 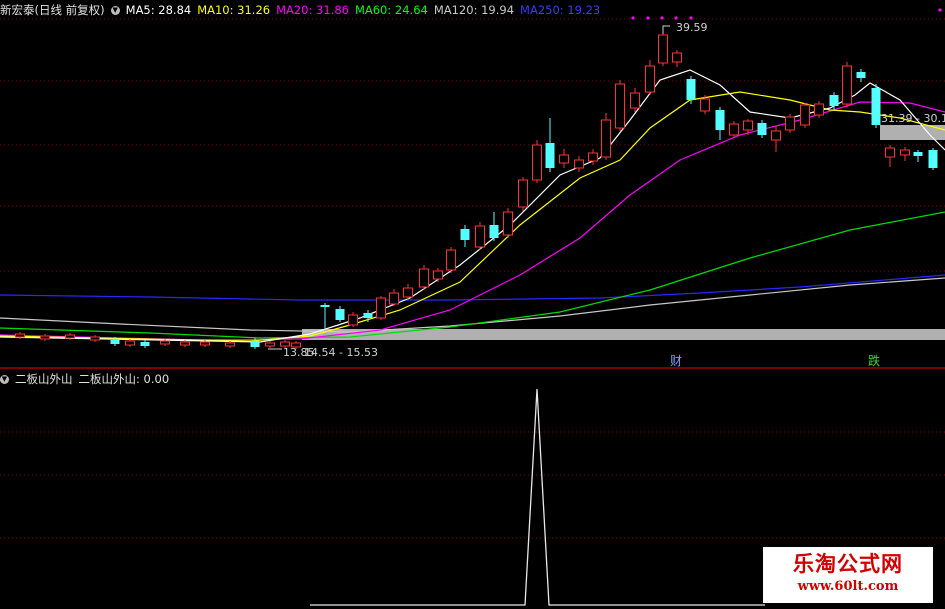 What do you see at coordinates (560, 10) in the screenshot?
I see `ma250-label: MA250: 19.23` at bounding box center [560, 10].